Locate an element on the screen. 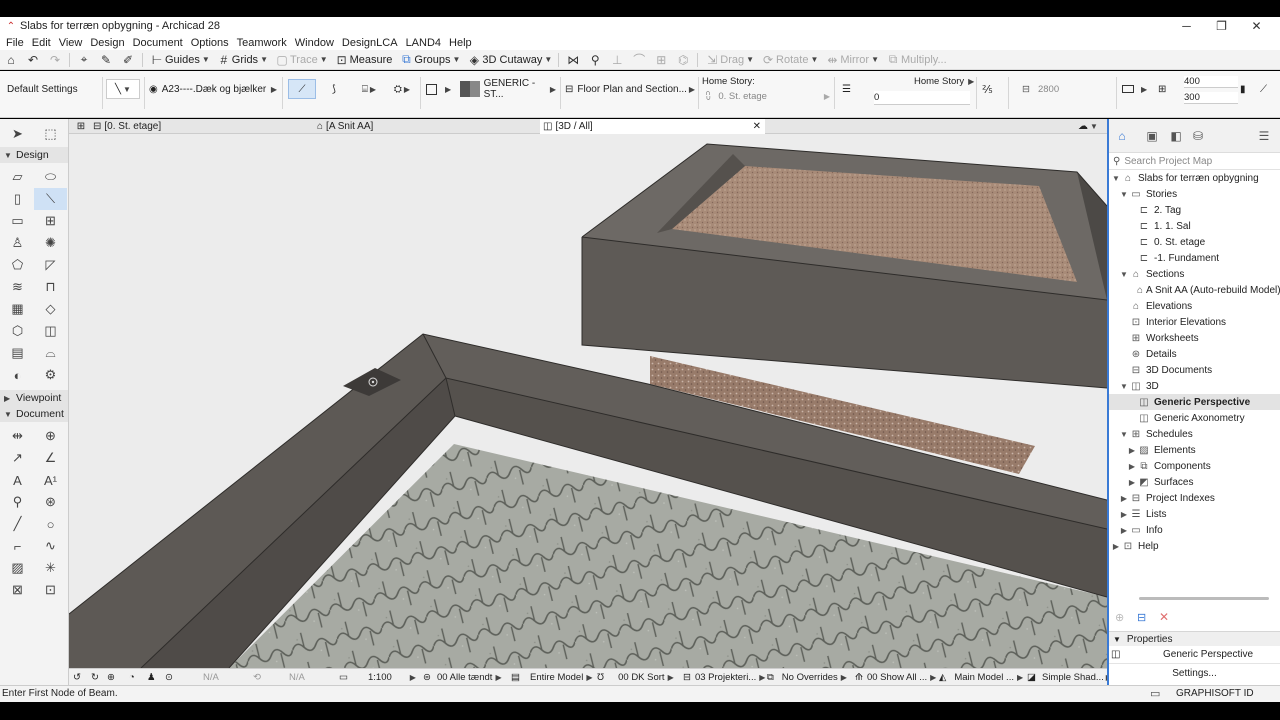 This screenshot has width=1280, height=720. curtain-wall-tool: ⬭ is located at coordinates (50, 177).